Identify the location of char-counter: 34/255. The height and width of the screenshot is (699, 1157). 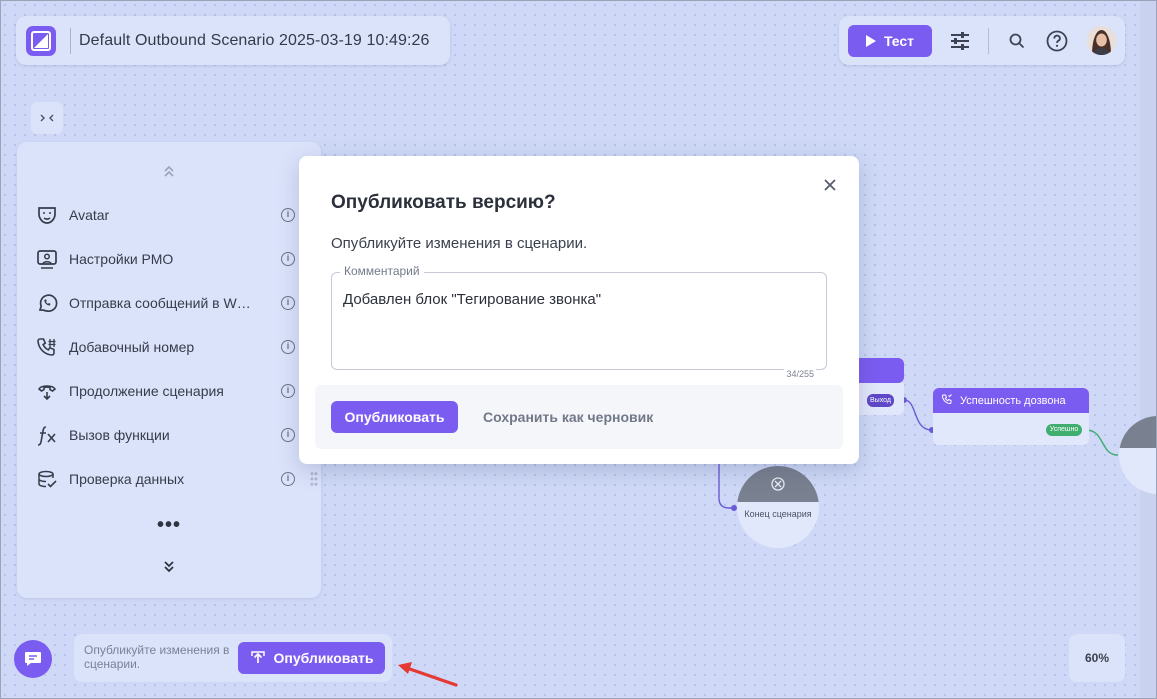
(800, 374).